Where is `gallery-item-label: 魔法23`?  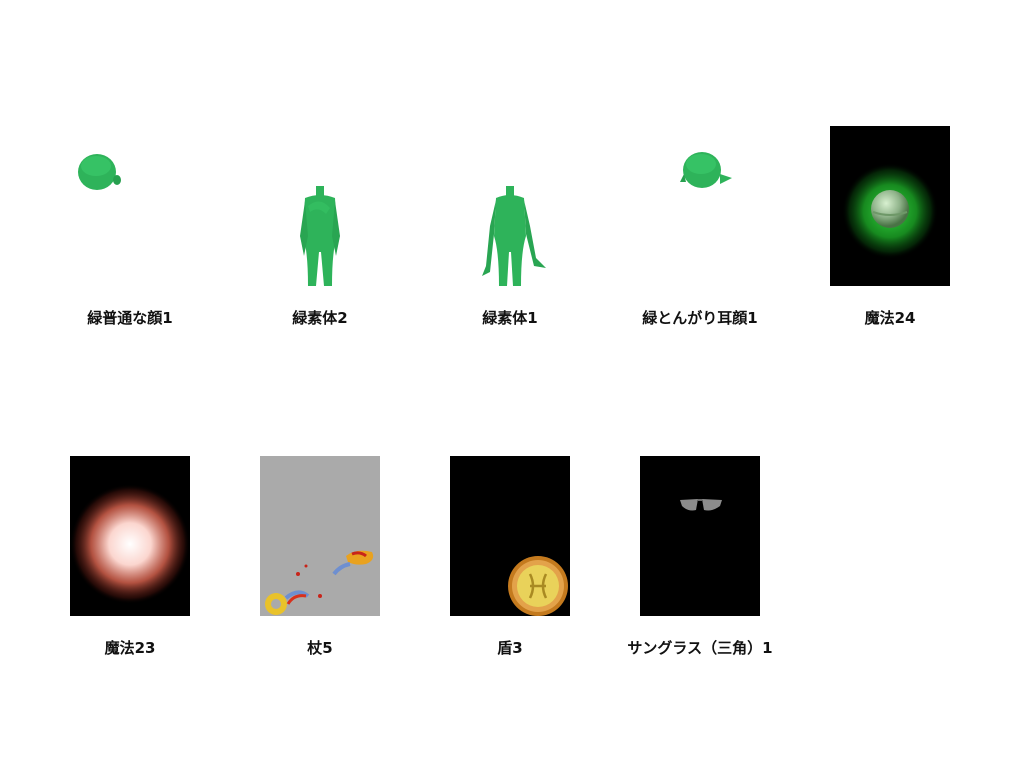 gallery-item-label: 魔法23 is located at coordinates (130, 648).